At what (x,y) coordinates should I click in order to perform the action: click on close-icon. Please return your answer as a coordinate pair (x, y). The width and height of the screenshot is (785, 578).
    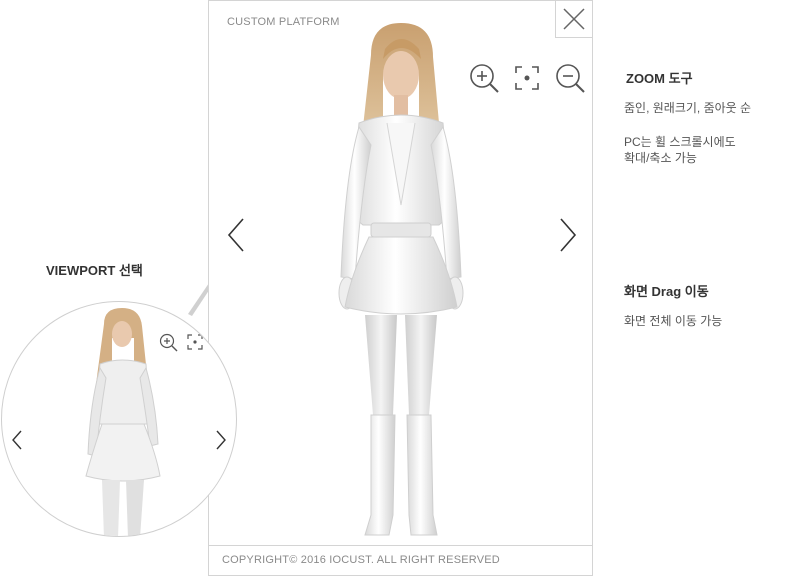
    Looking at the image, I should click on (574, 19).